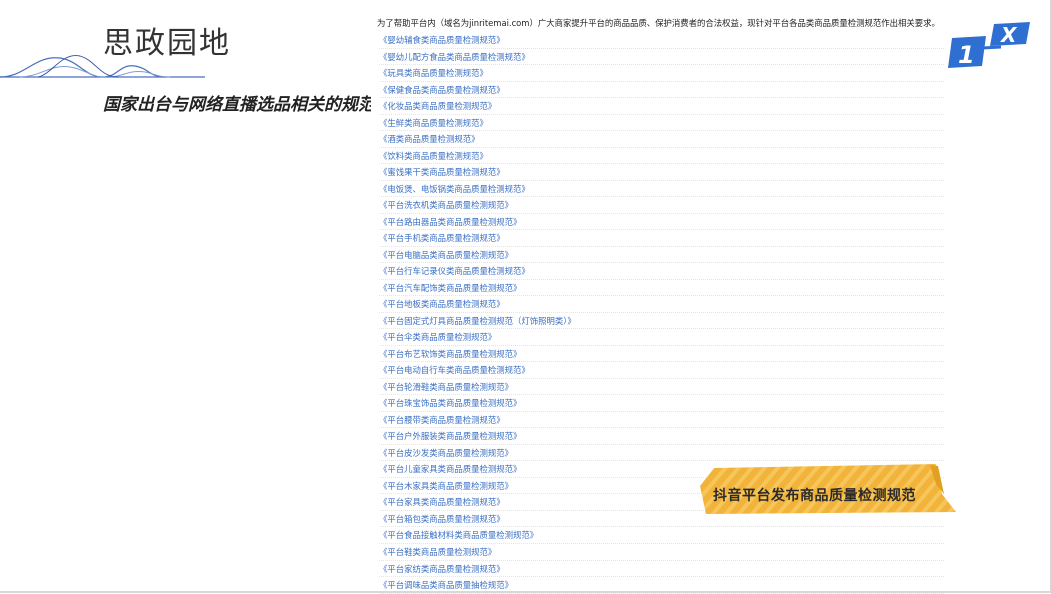 The height and width of the screenshot is (594, 1051). Describe the element at coordinates (661, 156) in the screenshot. I see `regulation-link: 《饮料类商品质量检测规范》` at that location.